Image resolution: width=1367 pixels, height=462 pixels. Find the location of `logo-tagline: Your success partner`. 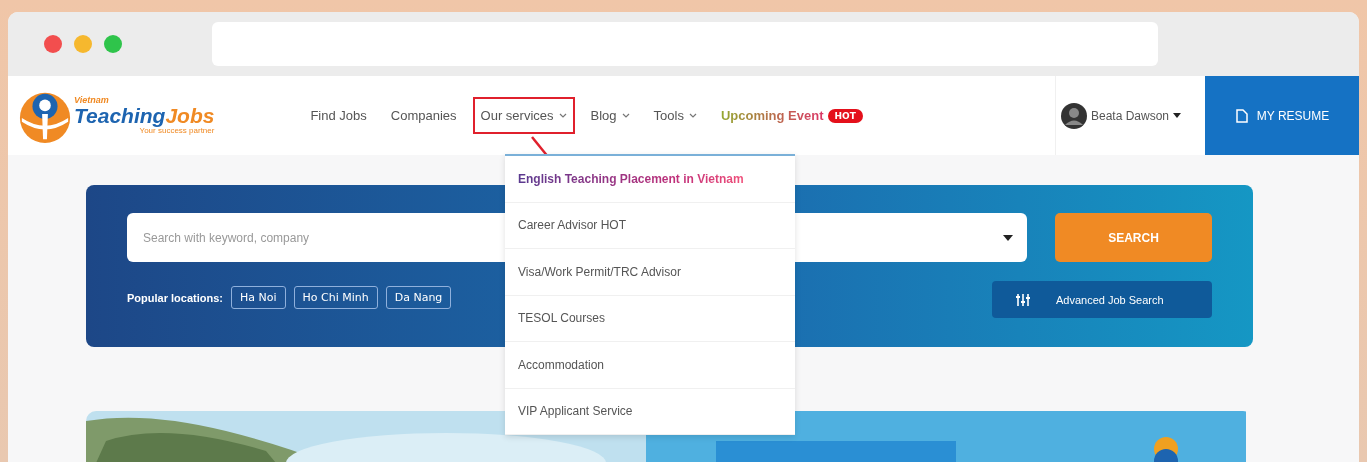

logo-tagline: Your success partner is located at coordinates (177, 131).